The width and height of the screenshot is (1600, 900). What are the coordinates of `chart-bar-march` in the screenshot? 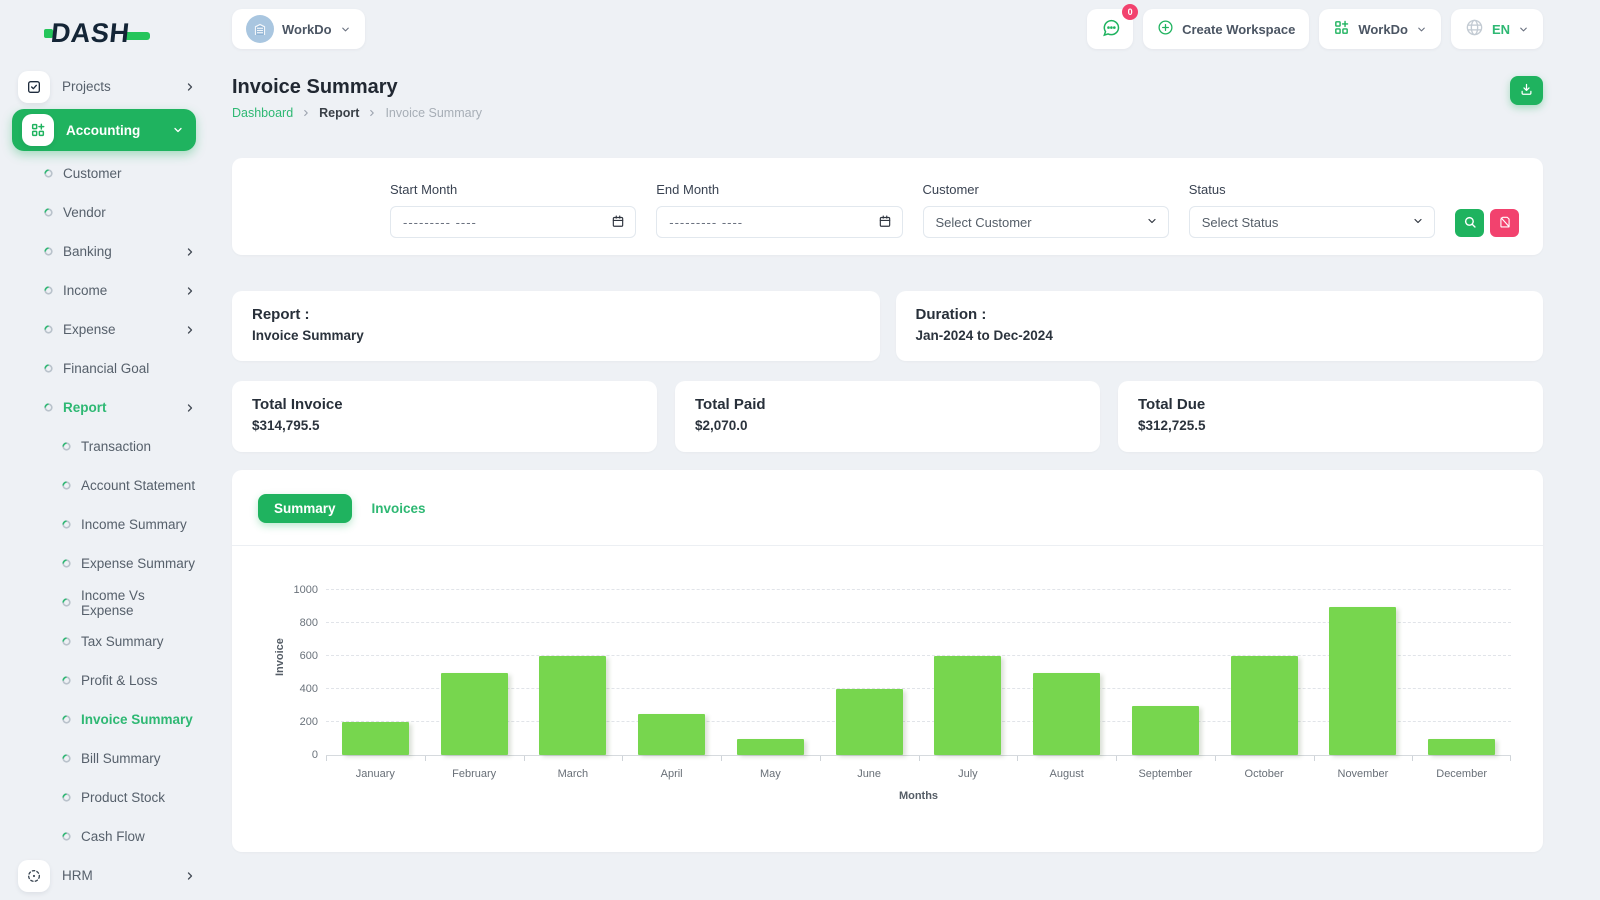 It's located at (573, 705).